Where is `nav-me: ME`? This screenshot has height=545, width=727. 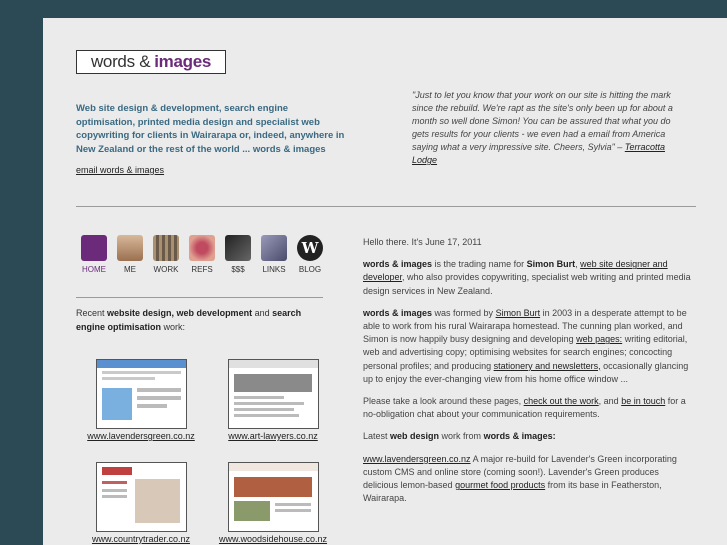 nav-me: ME is located at coordinates (130, 254).